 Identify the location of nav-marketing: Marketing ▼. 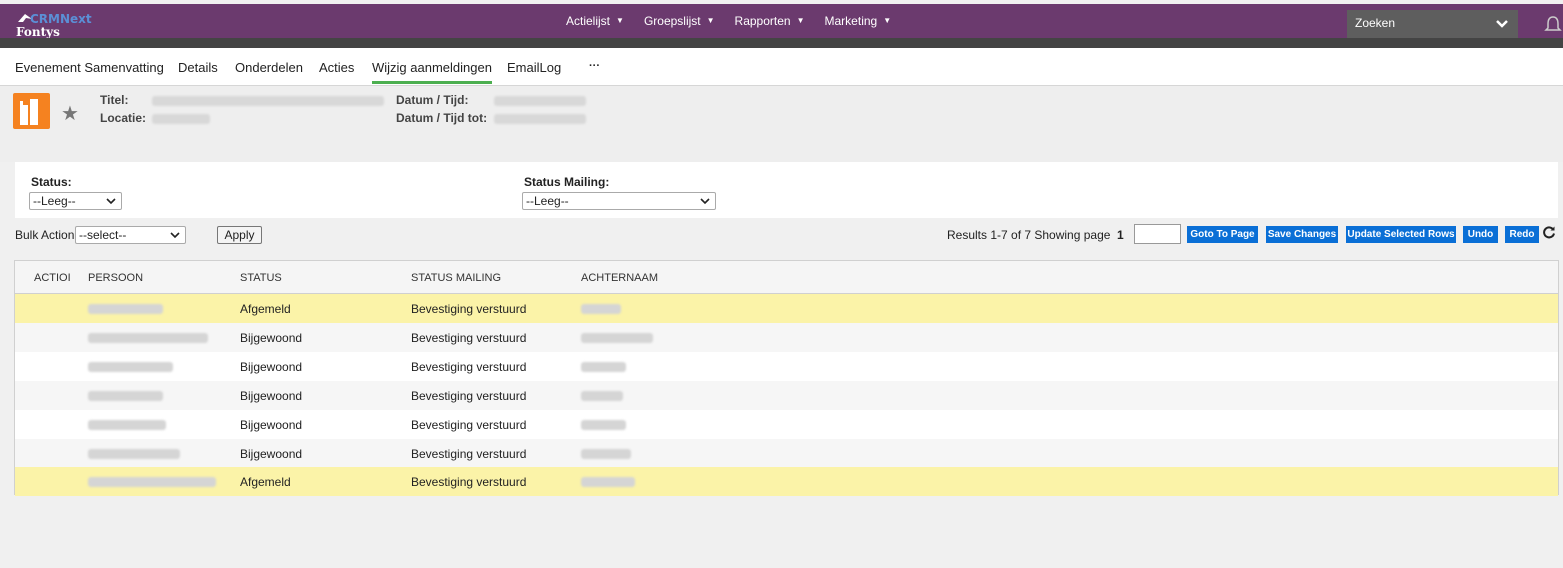
(858, 21).